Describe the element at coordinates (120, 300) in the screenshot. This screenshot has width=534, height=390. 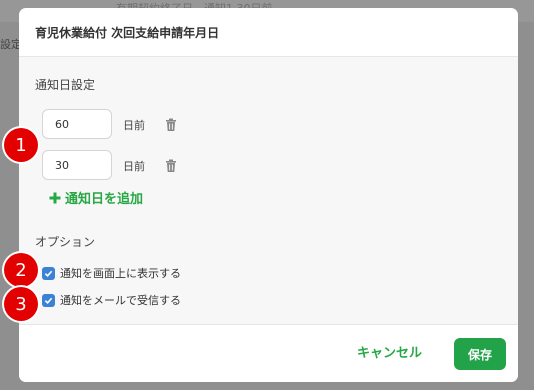
I see `option-label: 通知をメールで受信する` at that location.